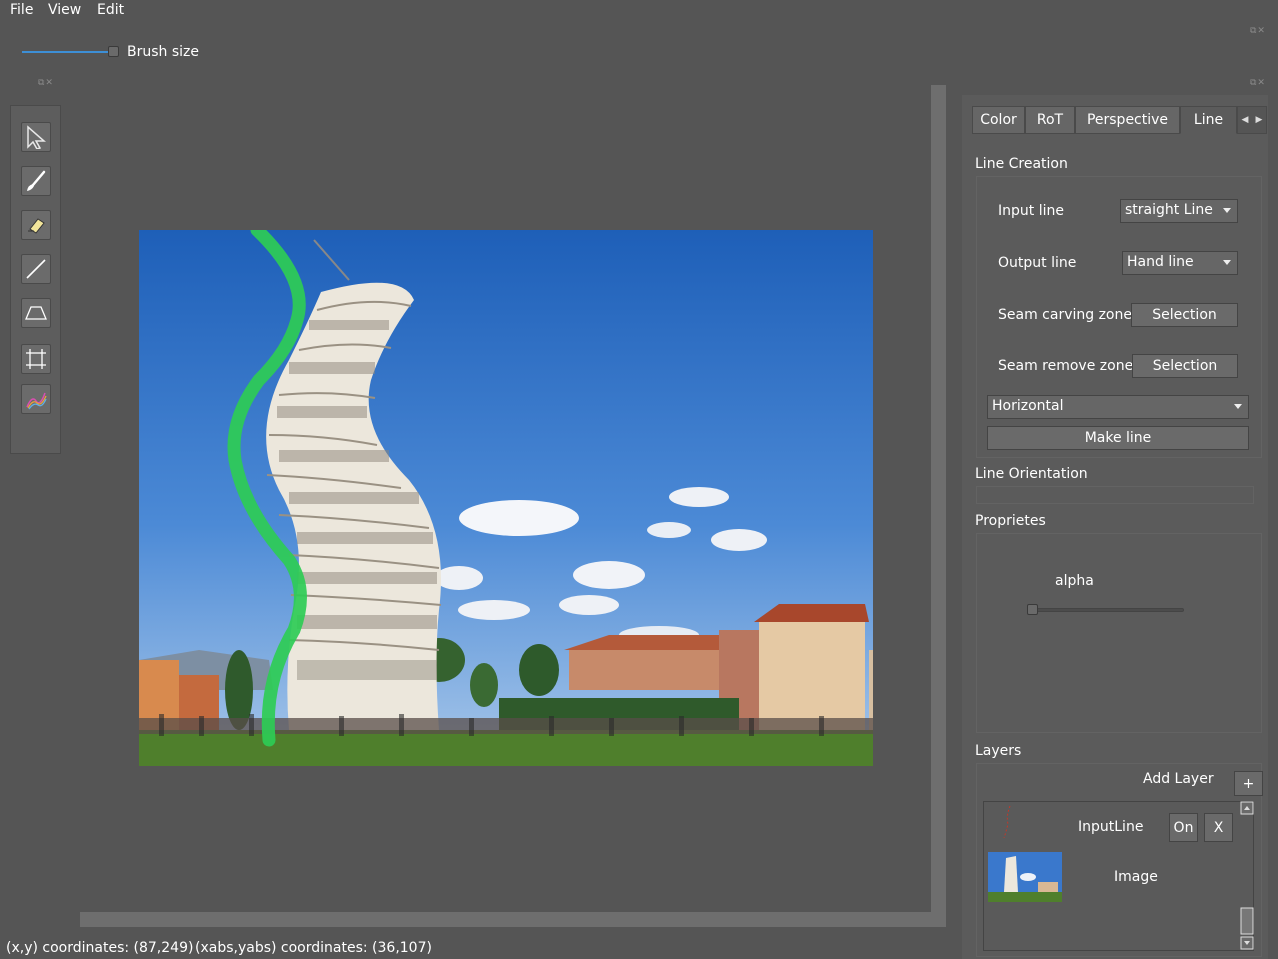 This screenshot has height=959, width=1278. Describe the element at coordinates (1066, 366) in the screenshot. I see `seam-remove-zone-label: Seam remove zone` at that location.